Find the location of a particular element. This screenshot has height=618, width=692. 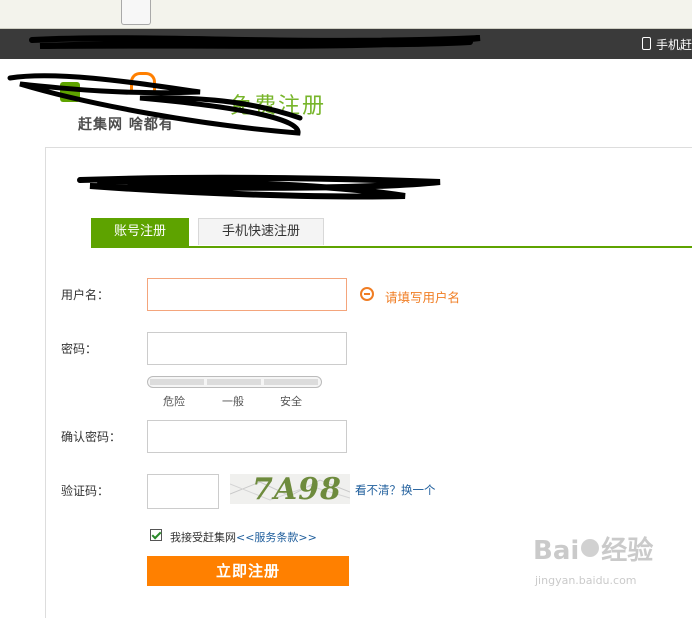

captcha-image: 7A98 is located at coordinates (290, 489).